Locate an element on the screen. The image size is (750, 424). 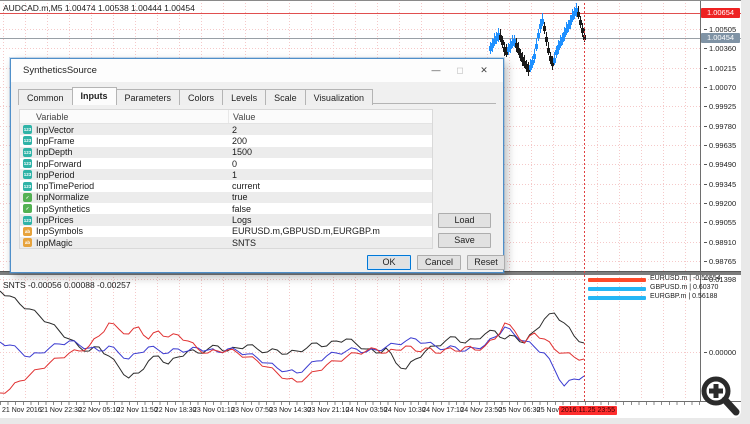
tab-common: Common is located at coordinates (45, 97).